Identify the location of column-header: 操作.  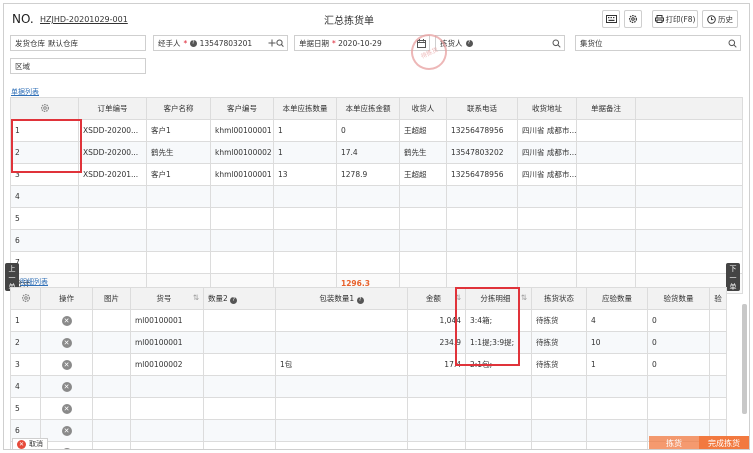
(66, 298).